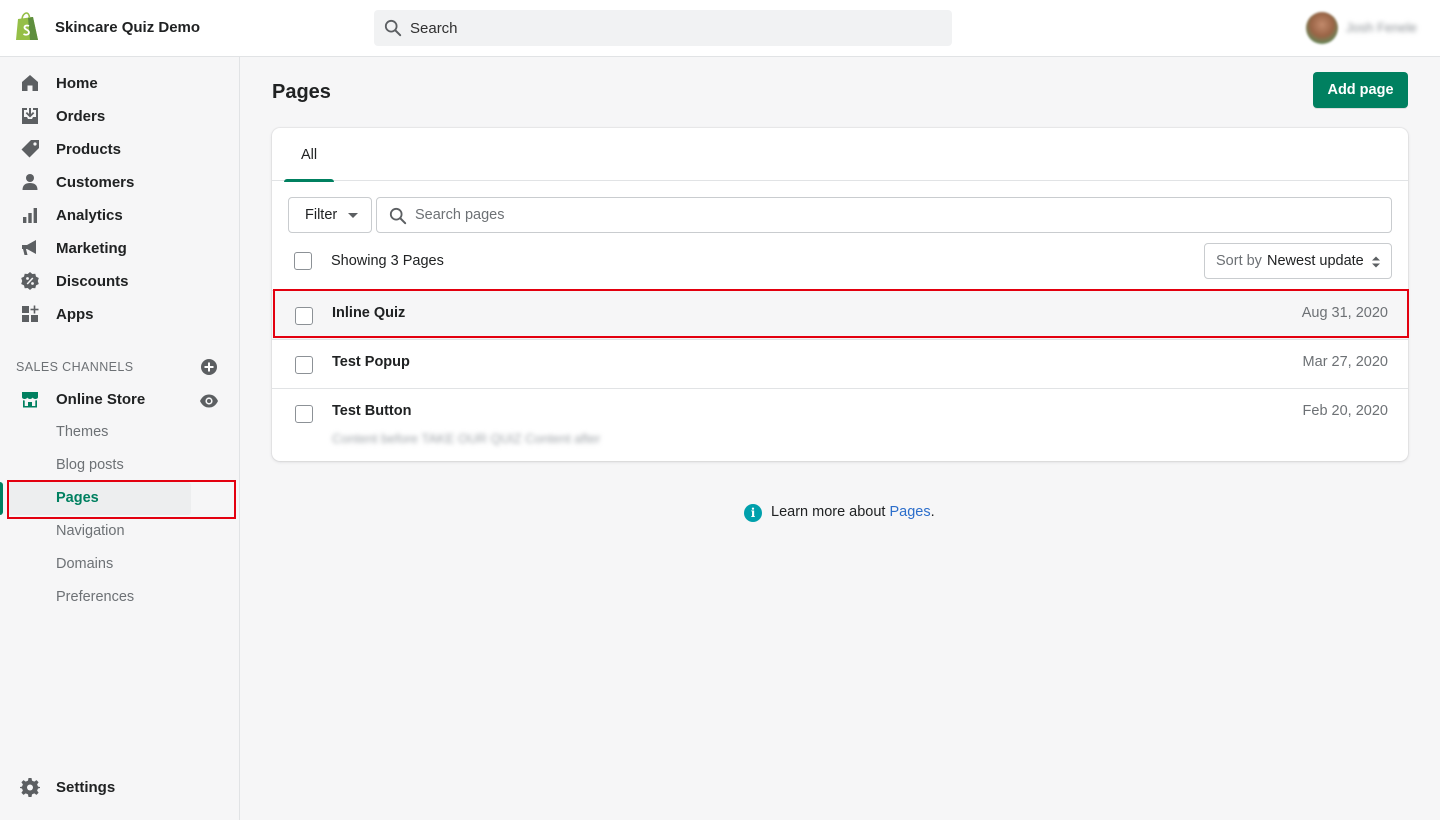  Describe the element at coordinates (119, 83) in the screenshot. I see `sidebar-item-home: Home` at that location.